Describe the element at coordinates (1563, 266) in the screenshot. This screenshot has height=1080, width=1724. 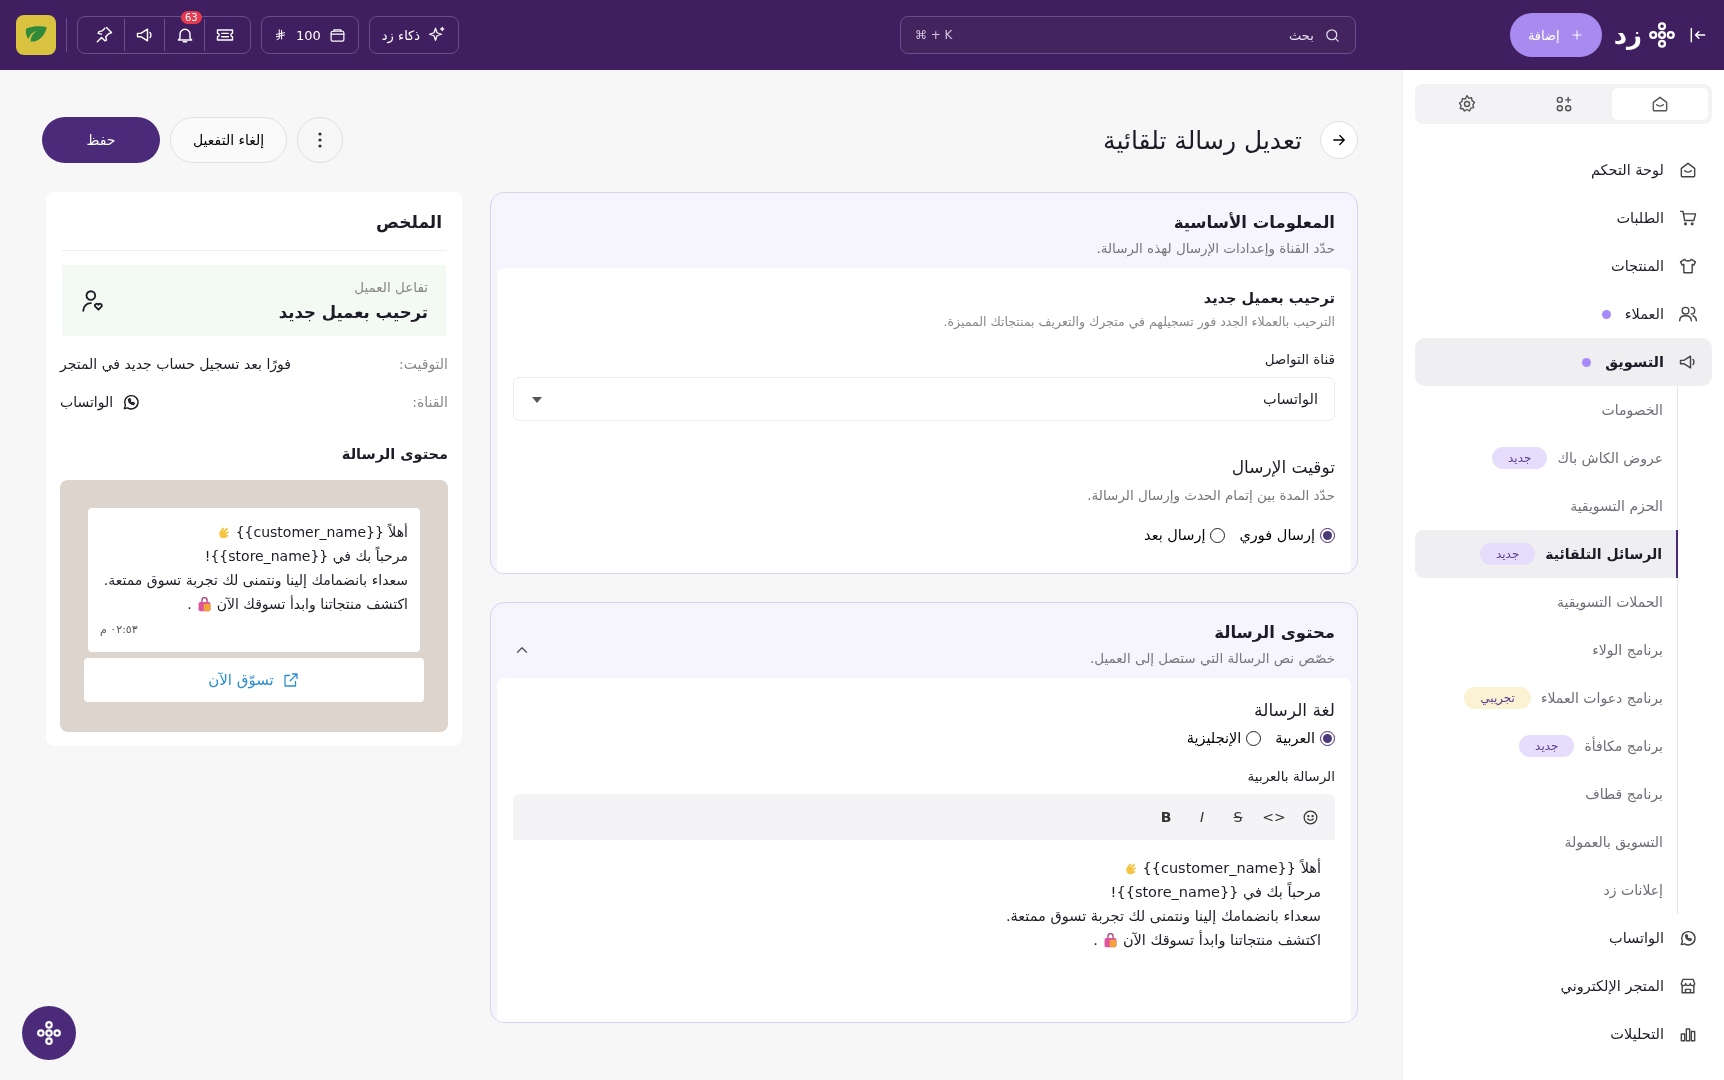
I see `nav-item: المنتجات` at that location.